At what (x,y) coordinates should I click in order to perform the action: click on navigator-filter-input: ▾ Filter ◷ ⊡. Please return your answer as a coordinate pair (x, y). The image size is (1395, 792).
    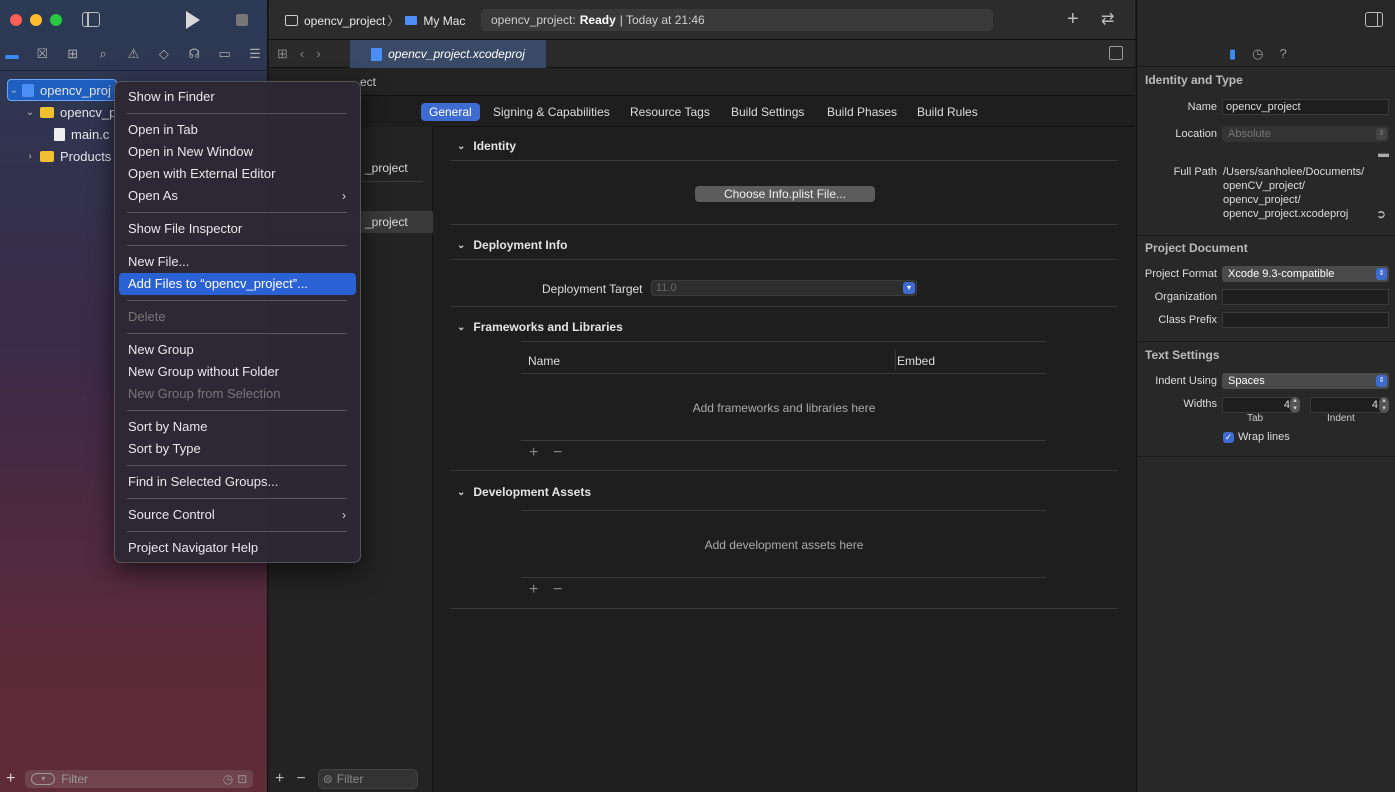
    Looking at the image, I should click on (139, 779).